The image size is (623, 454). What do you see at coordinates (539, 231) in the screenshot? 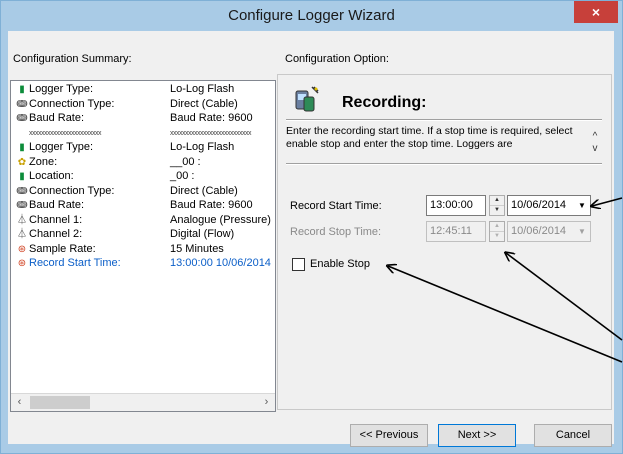
I see `stop-date-value: 10/06/2014` at bounding box center [539, 231].